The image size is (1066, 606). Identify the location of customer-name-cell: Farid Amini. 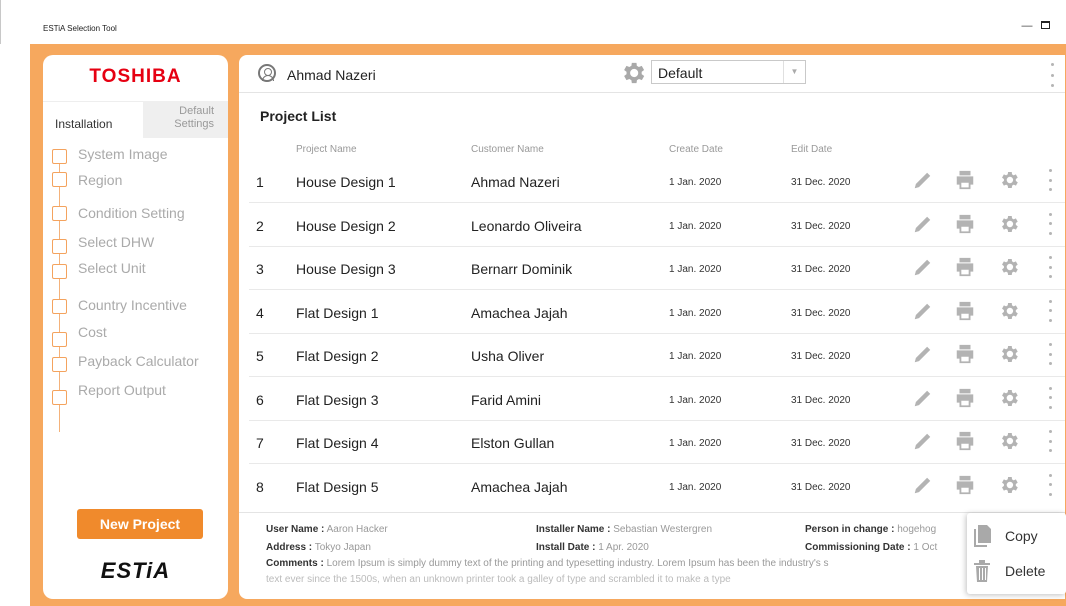
(506, 399).